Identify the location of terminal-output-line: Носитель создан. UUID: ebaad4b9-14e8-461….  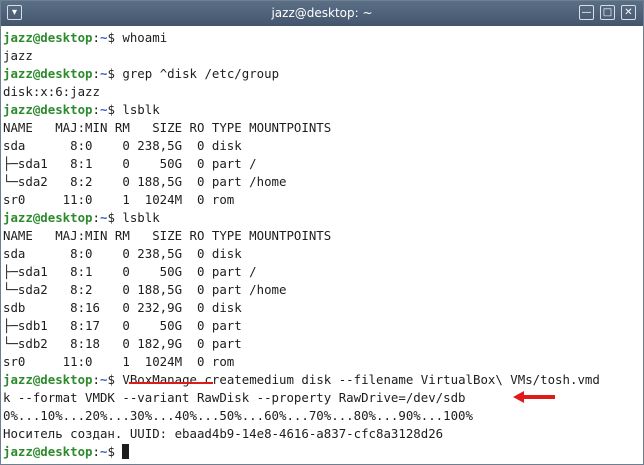
(223, 433).